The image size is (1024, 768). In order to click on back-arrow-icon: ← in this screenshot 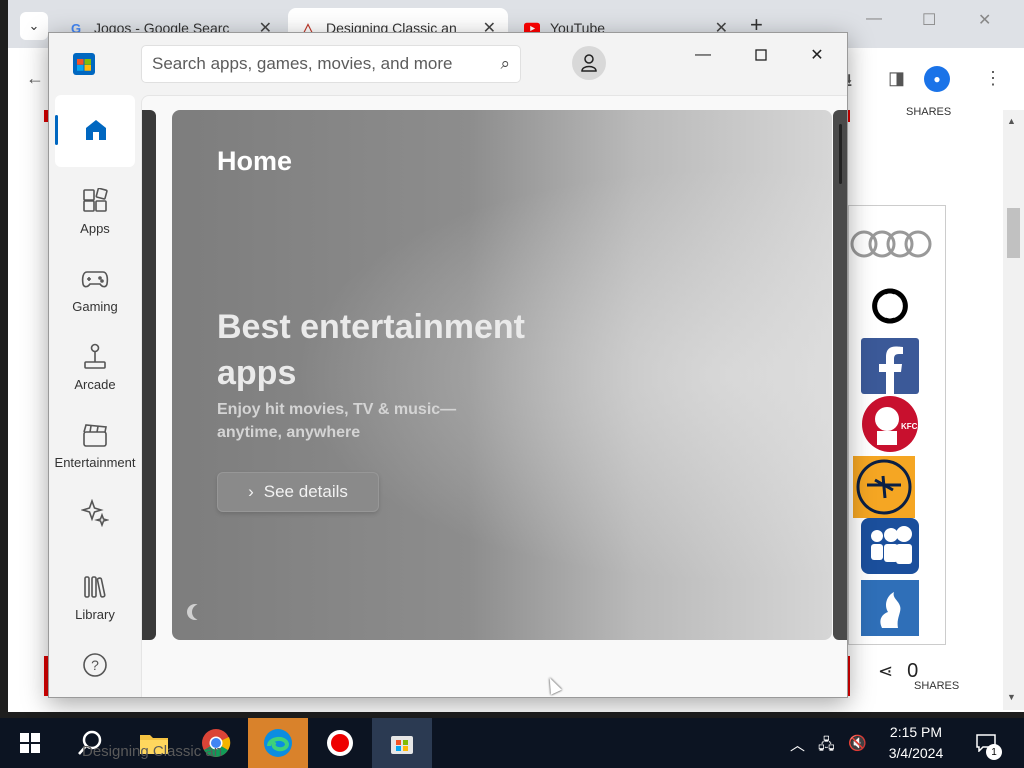, I will do `click(35, 78)`.